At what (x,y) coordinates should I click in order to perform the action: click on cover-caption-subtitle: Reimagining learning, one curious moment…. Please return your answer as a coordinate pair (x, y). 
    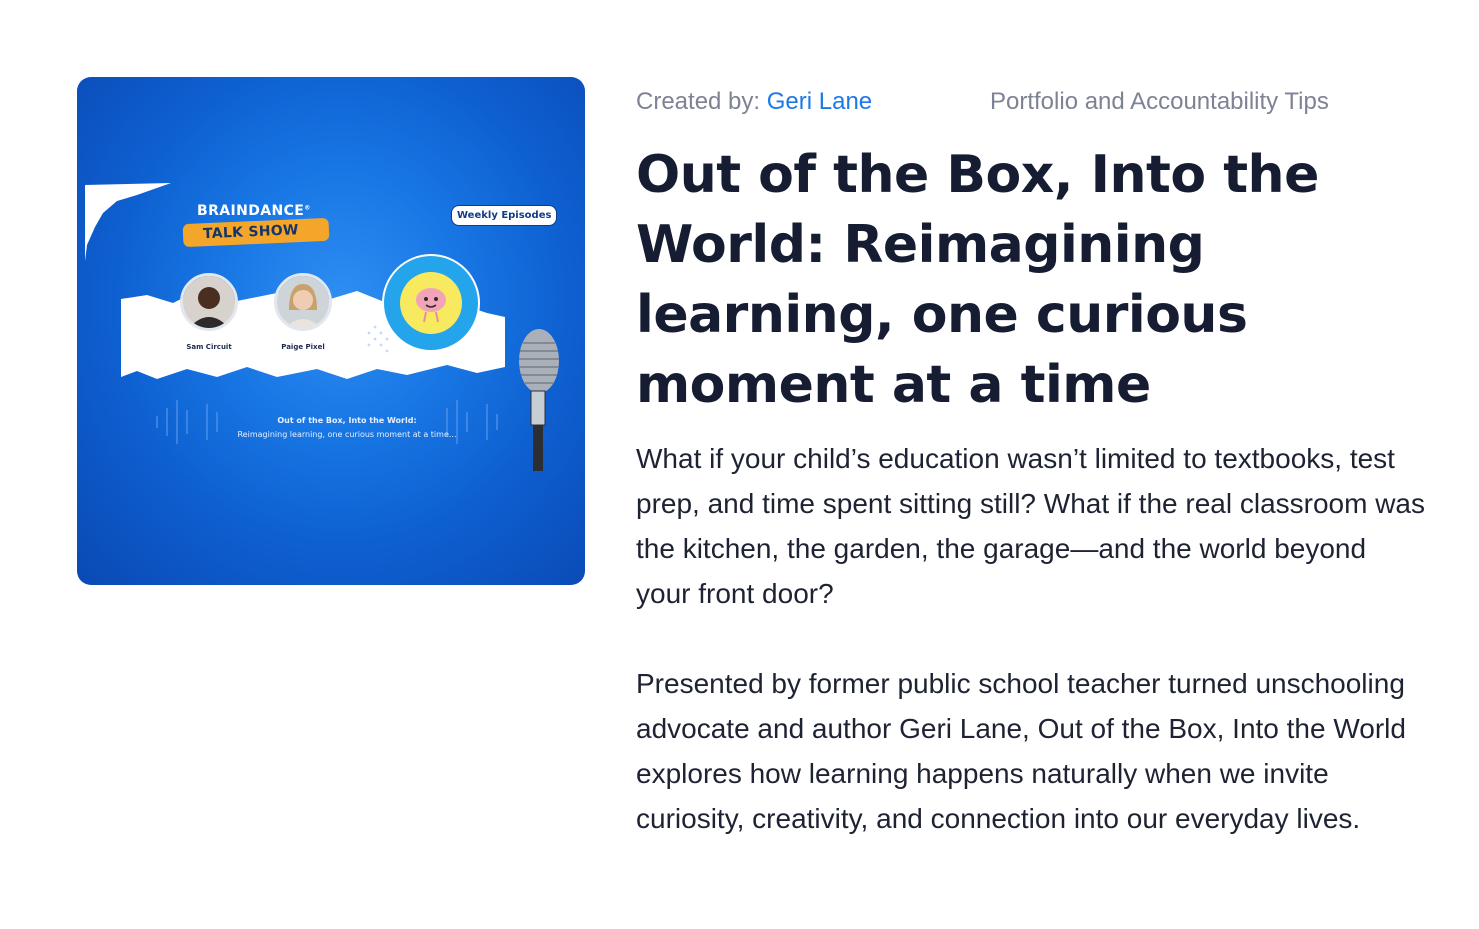
    Looking at the image, I should click on (347, 434).